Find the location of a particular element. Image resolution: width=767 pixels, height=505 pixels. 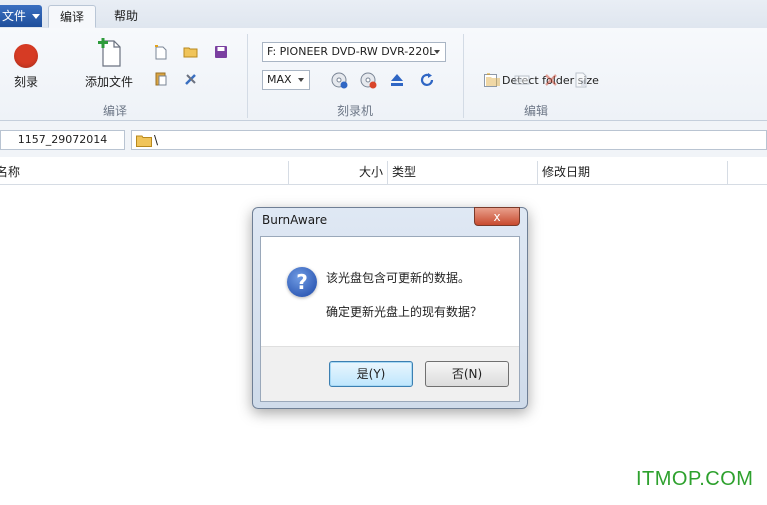

disc-info-icon is located at coordinates (339, 80).